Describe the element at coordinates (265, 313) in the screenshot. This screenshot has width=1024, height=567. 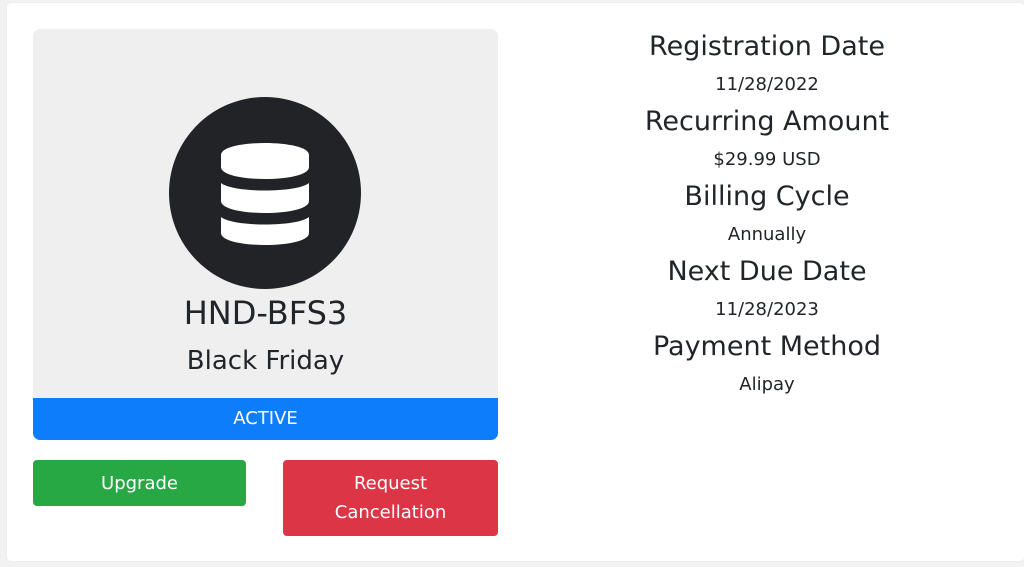
I see `product-name: HND-BFS3` at that location.